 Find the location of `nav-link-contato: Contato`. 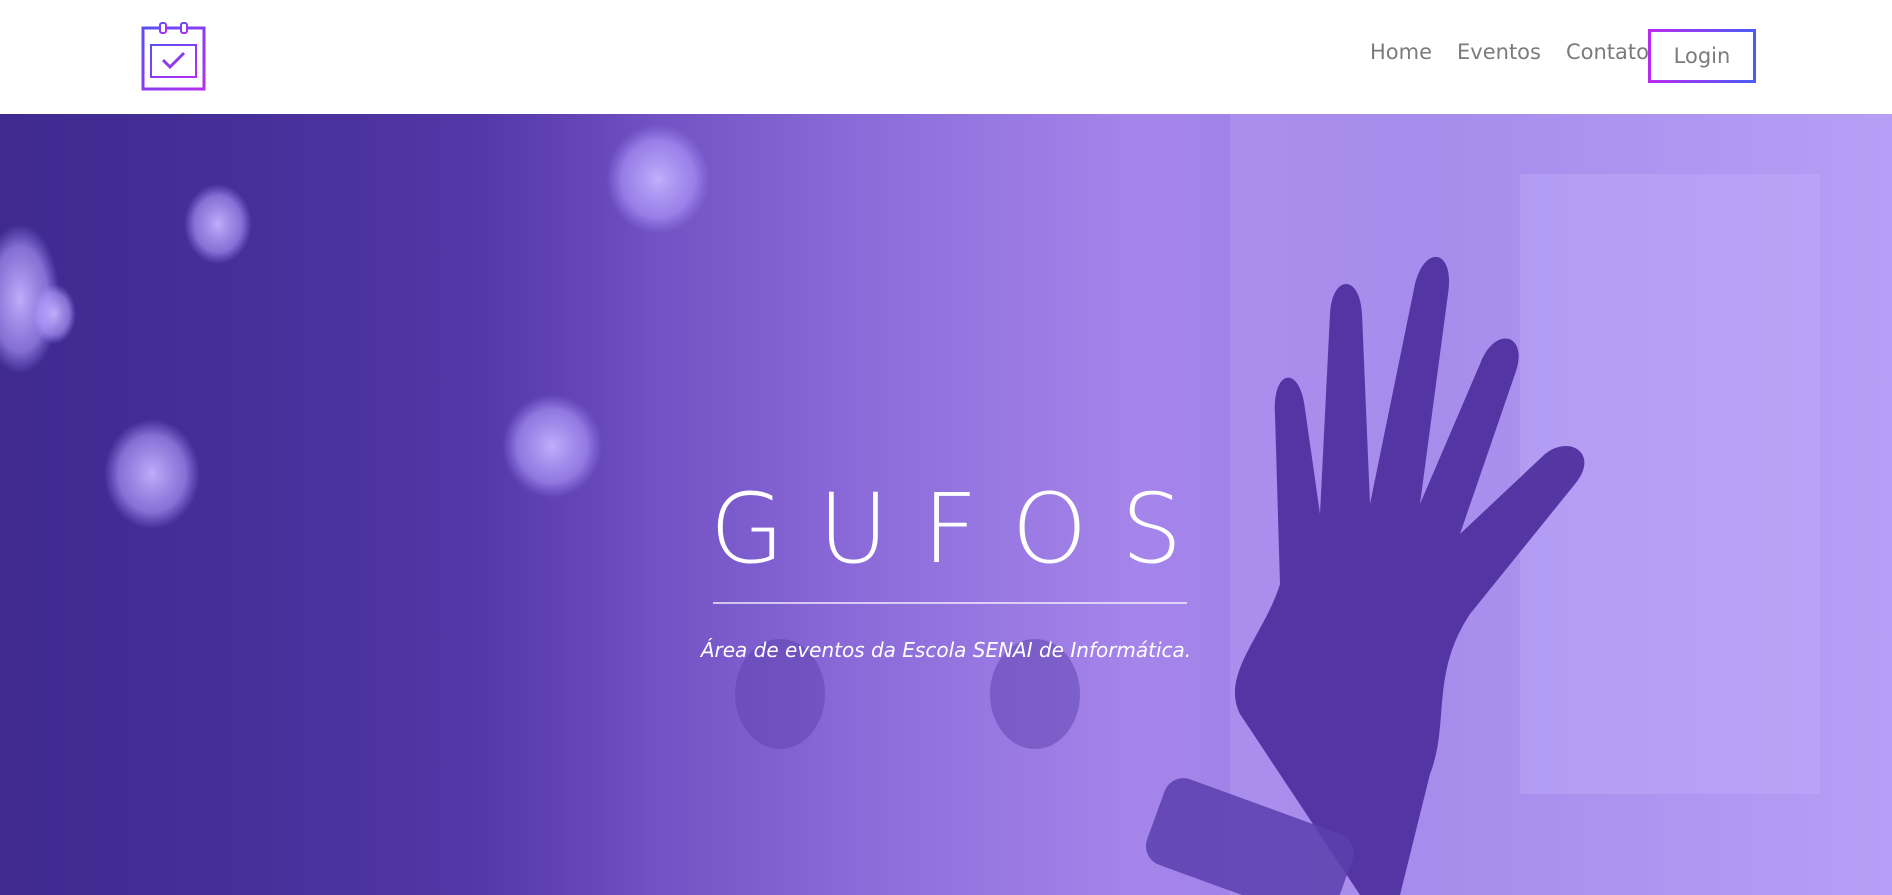

nav-link-contato: Contato is located at coordinates (1607, 52).